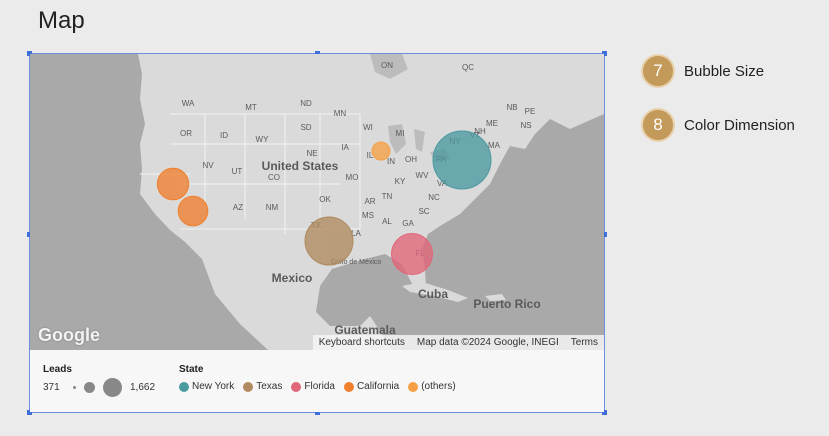  Describe the element at coordinates (739, 125) in the screenshot. I see `callout-label: Color Dimension` at that location.